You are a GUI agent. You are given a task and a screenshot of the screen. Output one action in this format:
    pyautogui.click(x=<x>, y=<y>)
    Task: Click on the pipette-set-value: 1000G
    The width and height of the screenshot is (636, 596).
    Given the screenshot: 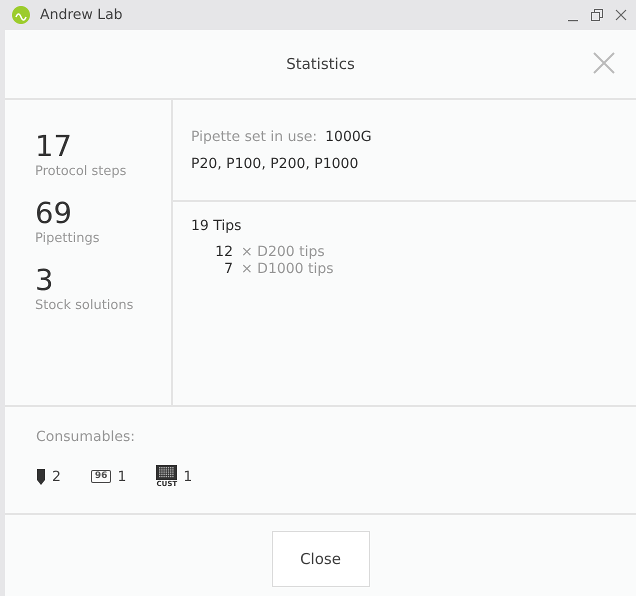 What is the action you would take?
    pyautogui.click(x=348, y=137)
    